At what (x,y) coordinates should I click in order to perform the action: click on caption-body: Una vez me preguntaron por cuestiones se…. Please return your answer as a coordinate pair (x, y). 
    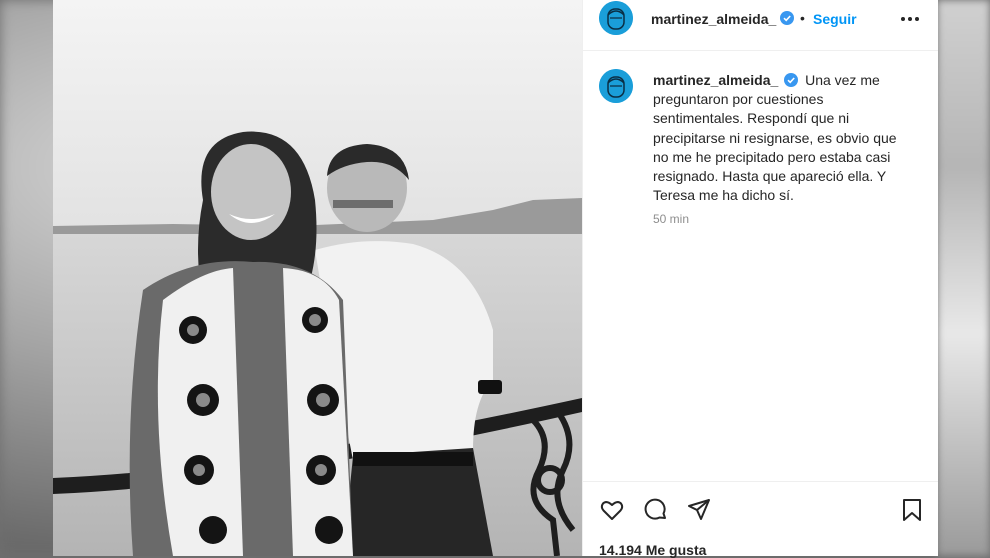
    Looking at the image, I should click on (775, 138).